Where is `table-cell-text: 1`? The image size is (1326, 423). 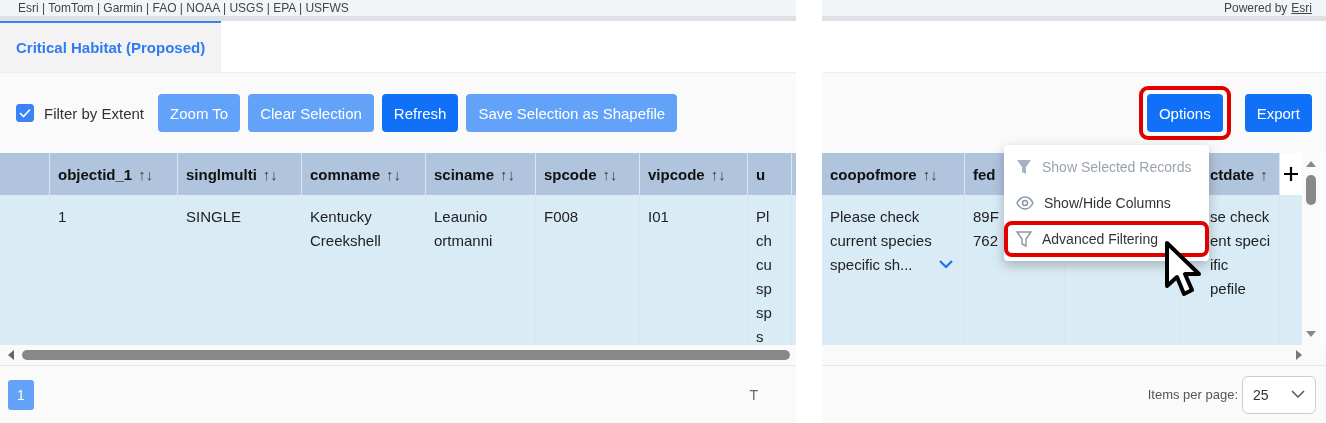 table-cell-text: 1 is located at coordinates (62, 217).